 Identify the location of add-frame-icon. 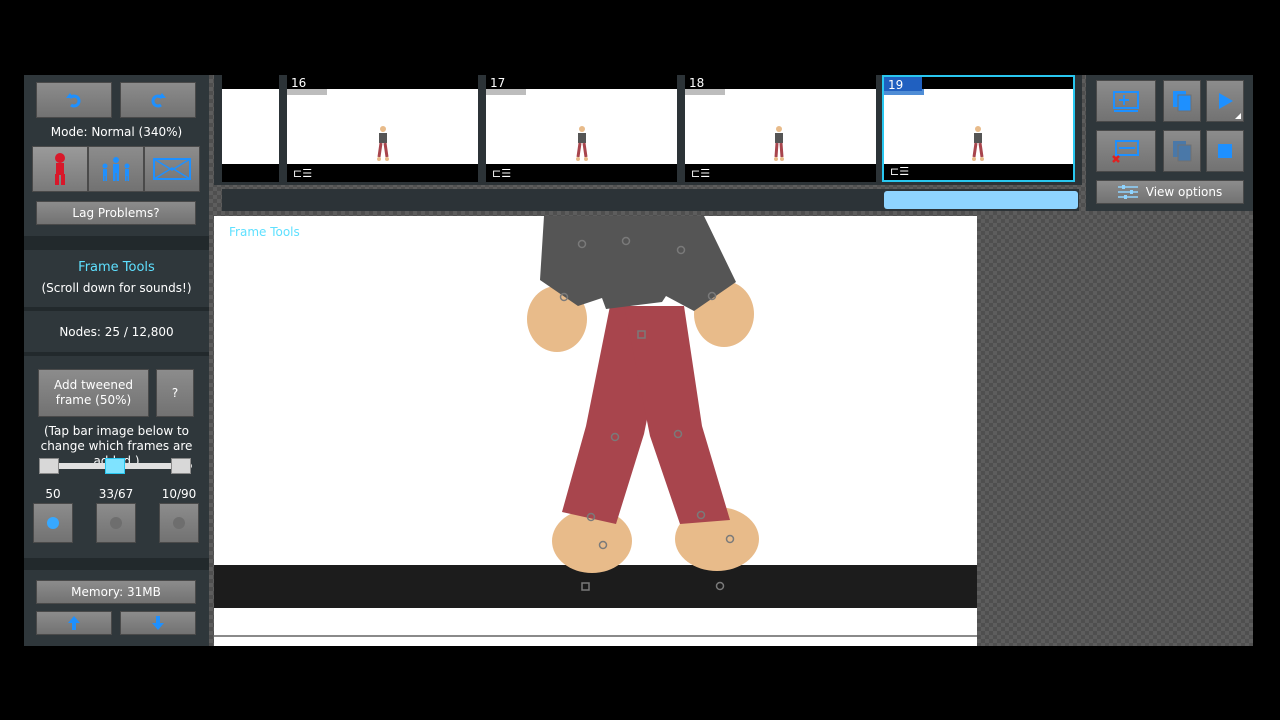
(1126, 101).